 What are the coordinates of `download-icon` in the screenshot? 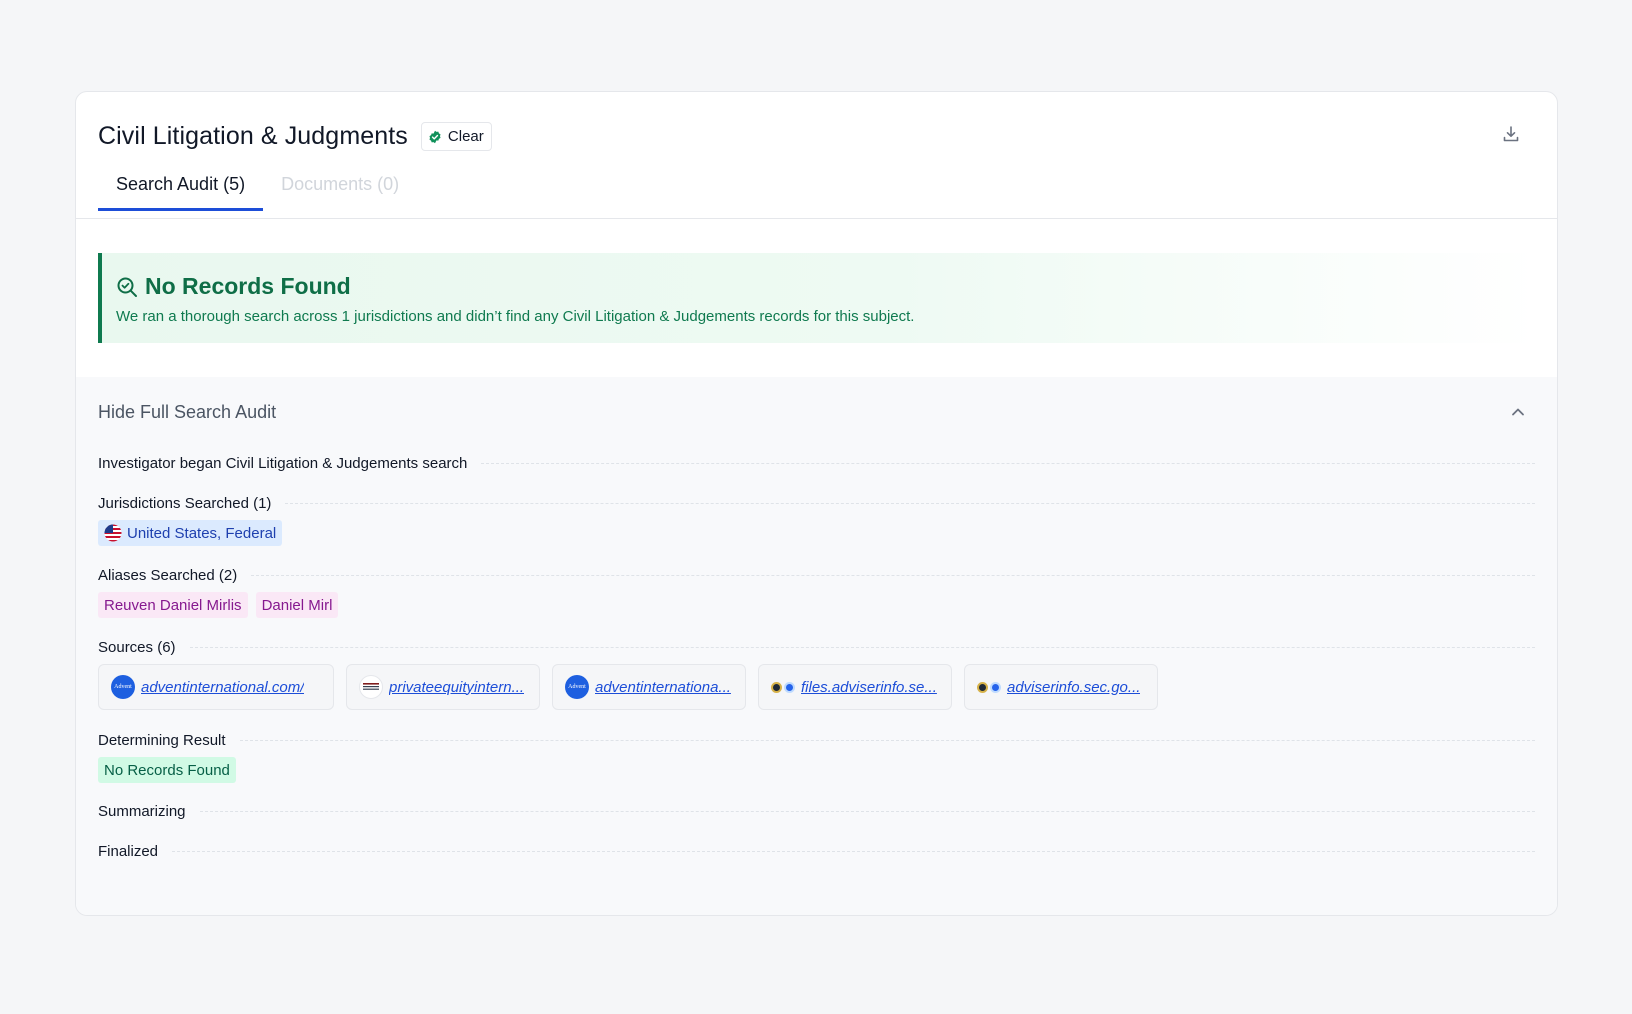 It's located at (1511, 134).